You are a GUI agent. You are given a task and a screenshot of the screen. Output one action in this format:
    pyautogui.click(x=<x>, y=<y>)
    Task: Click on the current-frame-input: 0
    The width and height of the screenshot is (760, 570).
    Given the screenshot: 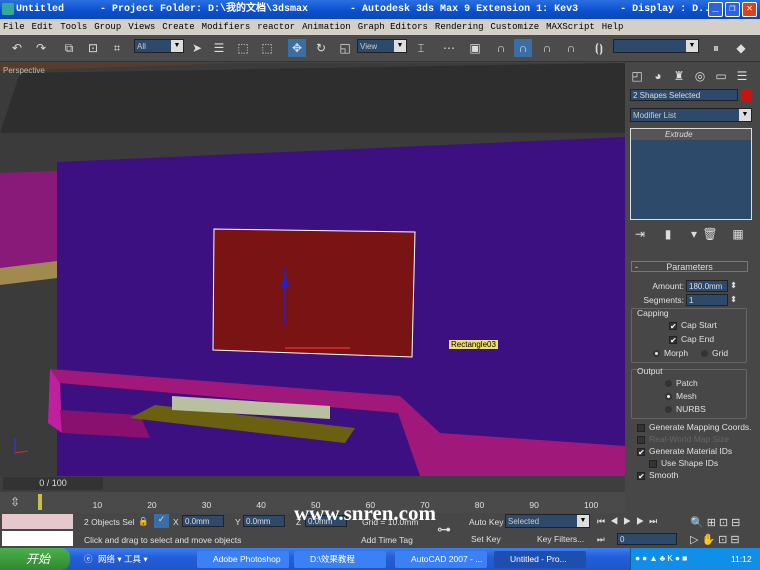 What is the action you would take?
    pyautogui.click(x=647, y=539)
    